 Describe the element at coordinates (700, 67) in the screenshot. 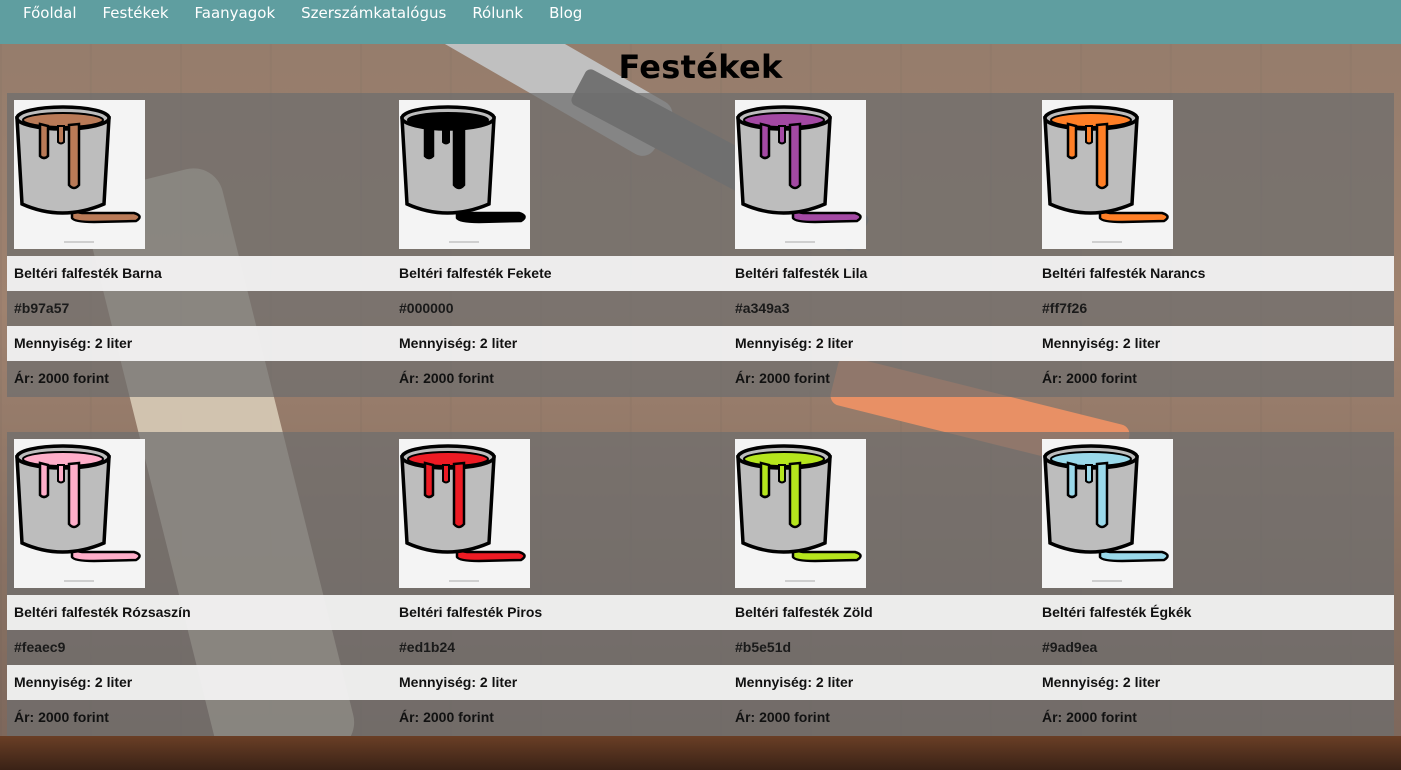

I see `page-title: Festékek` at that location.